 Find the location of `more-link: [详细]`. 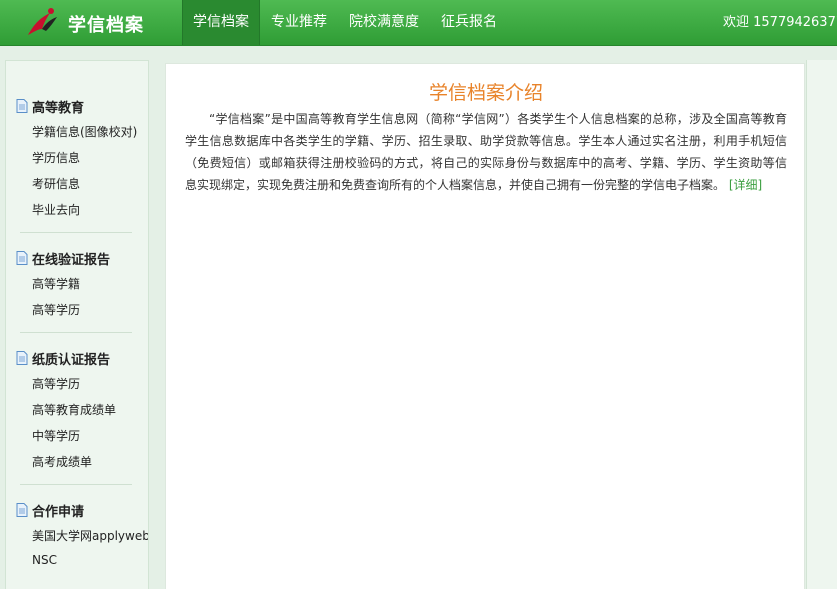

more-link: [详细] is located at coordinates (745, 185).